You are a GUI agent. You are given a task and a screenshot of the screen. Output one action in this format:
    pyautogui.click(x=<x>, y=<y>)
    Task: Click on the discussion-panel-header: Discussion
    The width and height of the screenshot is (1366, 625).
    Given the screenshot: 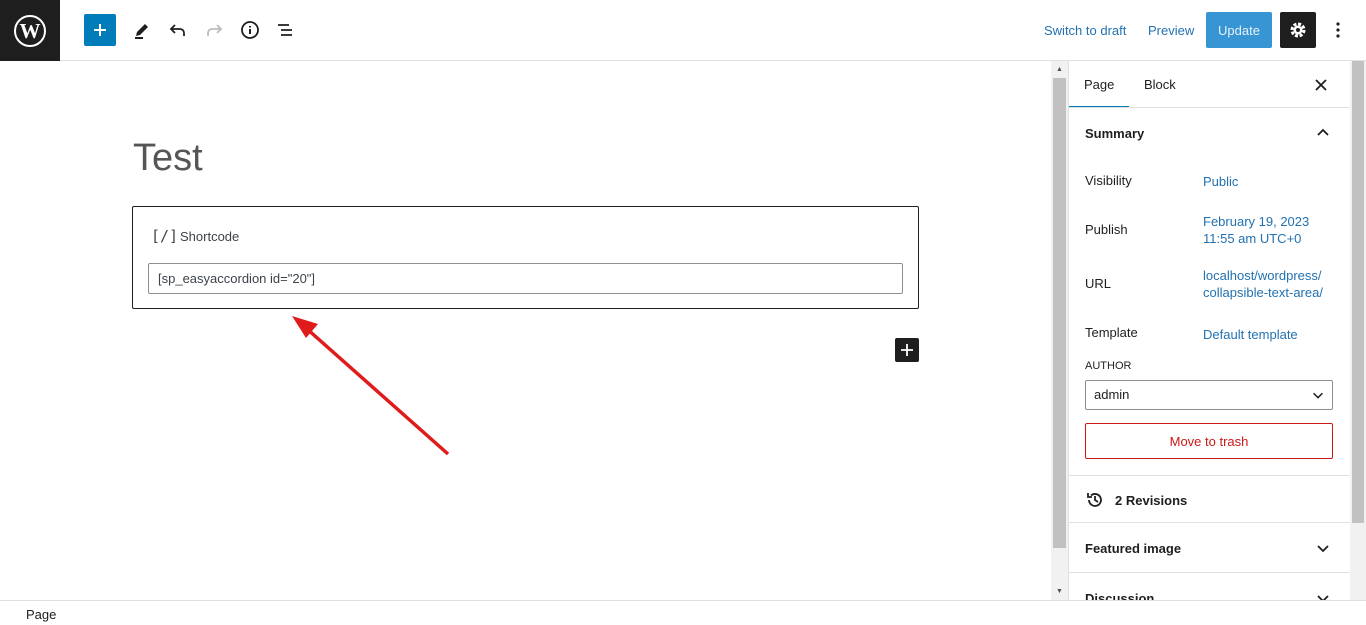 What is the action you would take?
    pyautogui.click(x=1209, y=586)
    